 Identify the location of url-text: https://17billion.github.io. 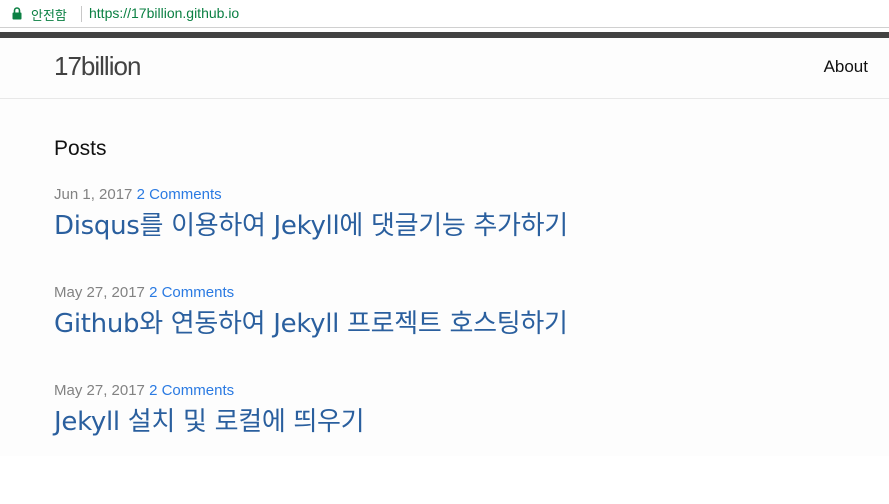
(164, 13).